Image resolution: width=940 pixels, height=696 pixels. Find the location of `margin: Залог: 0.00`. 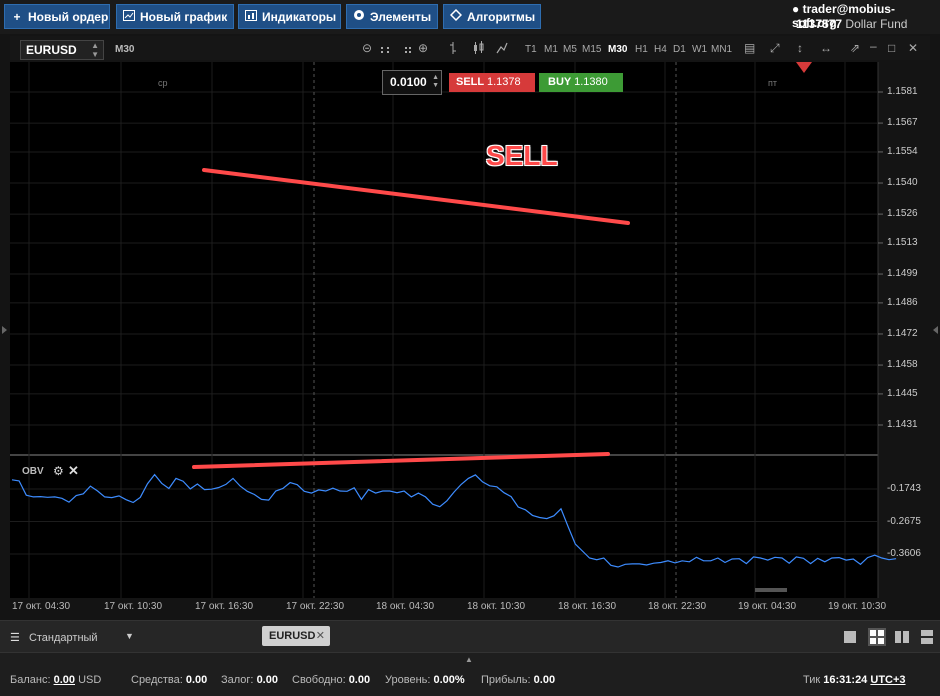

margin: Залог: 0.00 is located at coordinates (249, 680).